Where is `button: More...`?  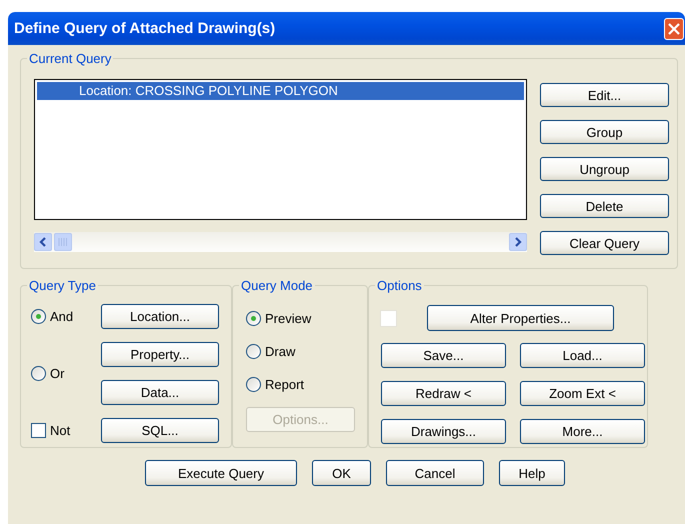
button: More... is located at coordinates (582, 431).